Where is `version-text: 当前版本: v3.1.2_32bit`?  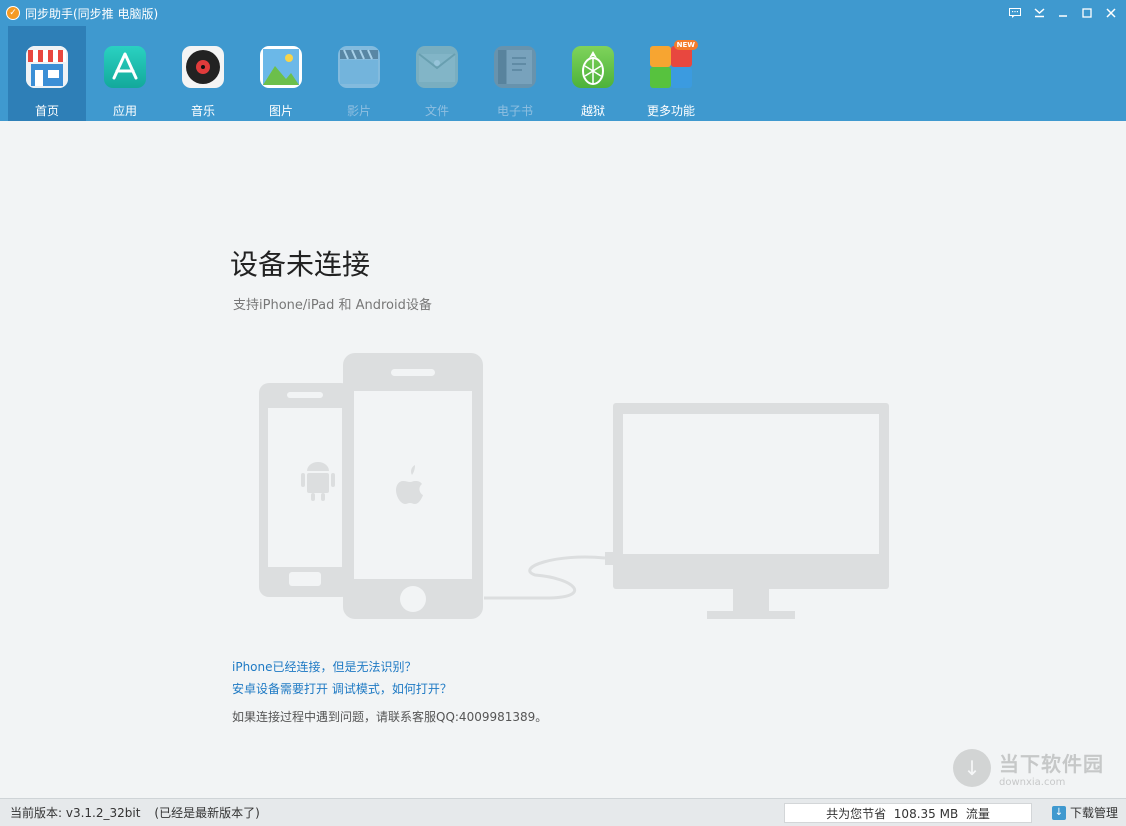
version-text: 当前版本: v3.1.2_32bit is located at coordinates (75, 813).